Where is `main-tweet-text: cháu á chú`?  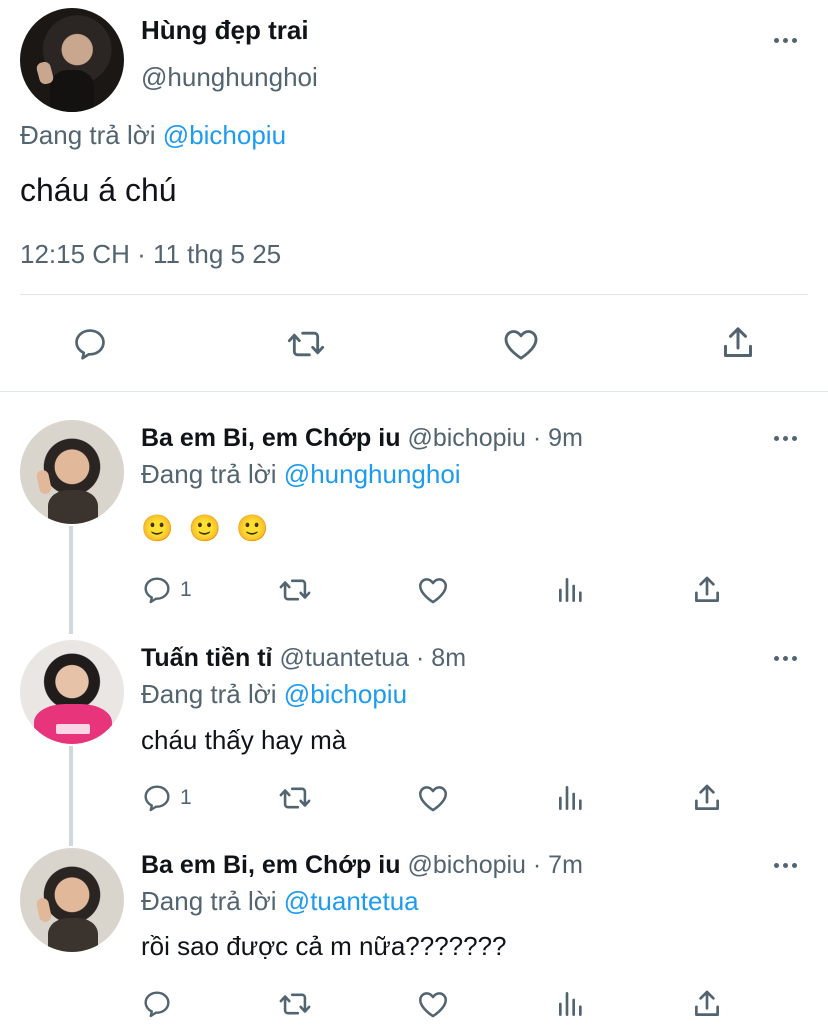
main-tweet-text: cháu á chú is located at coordinates (98, 190).